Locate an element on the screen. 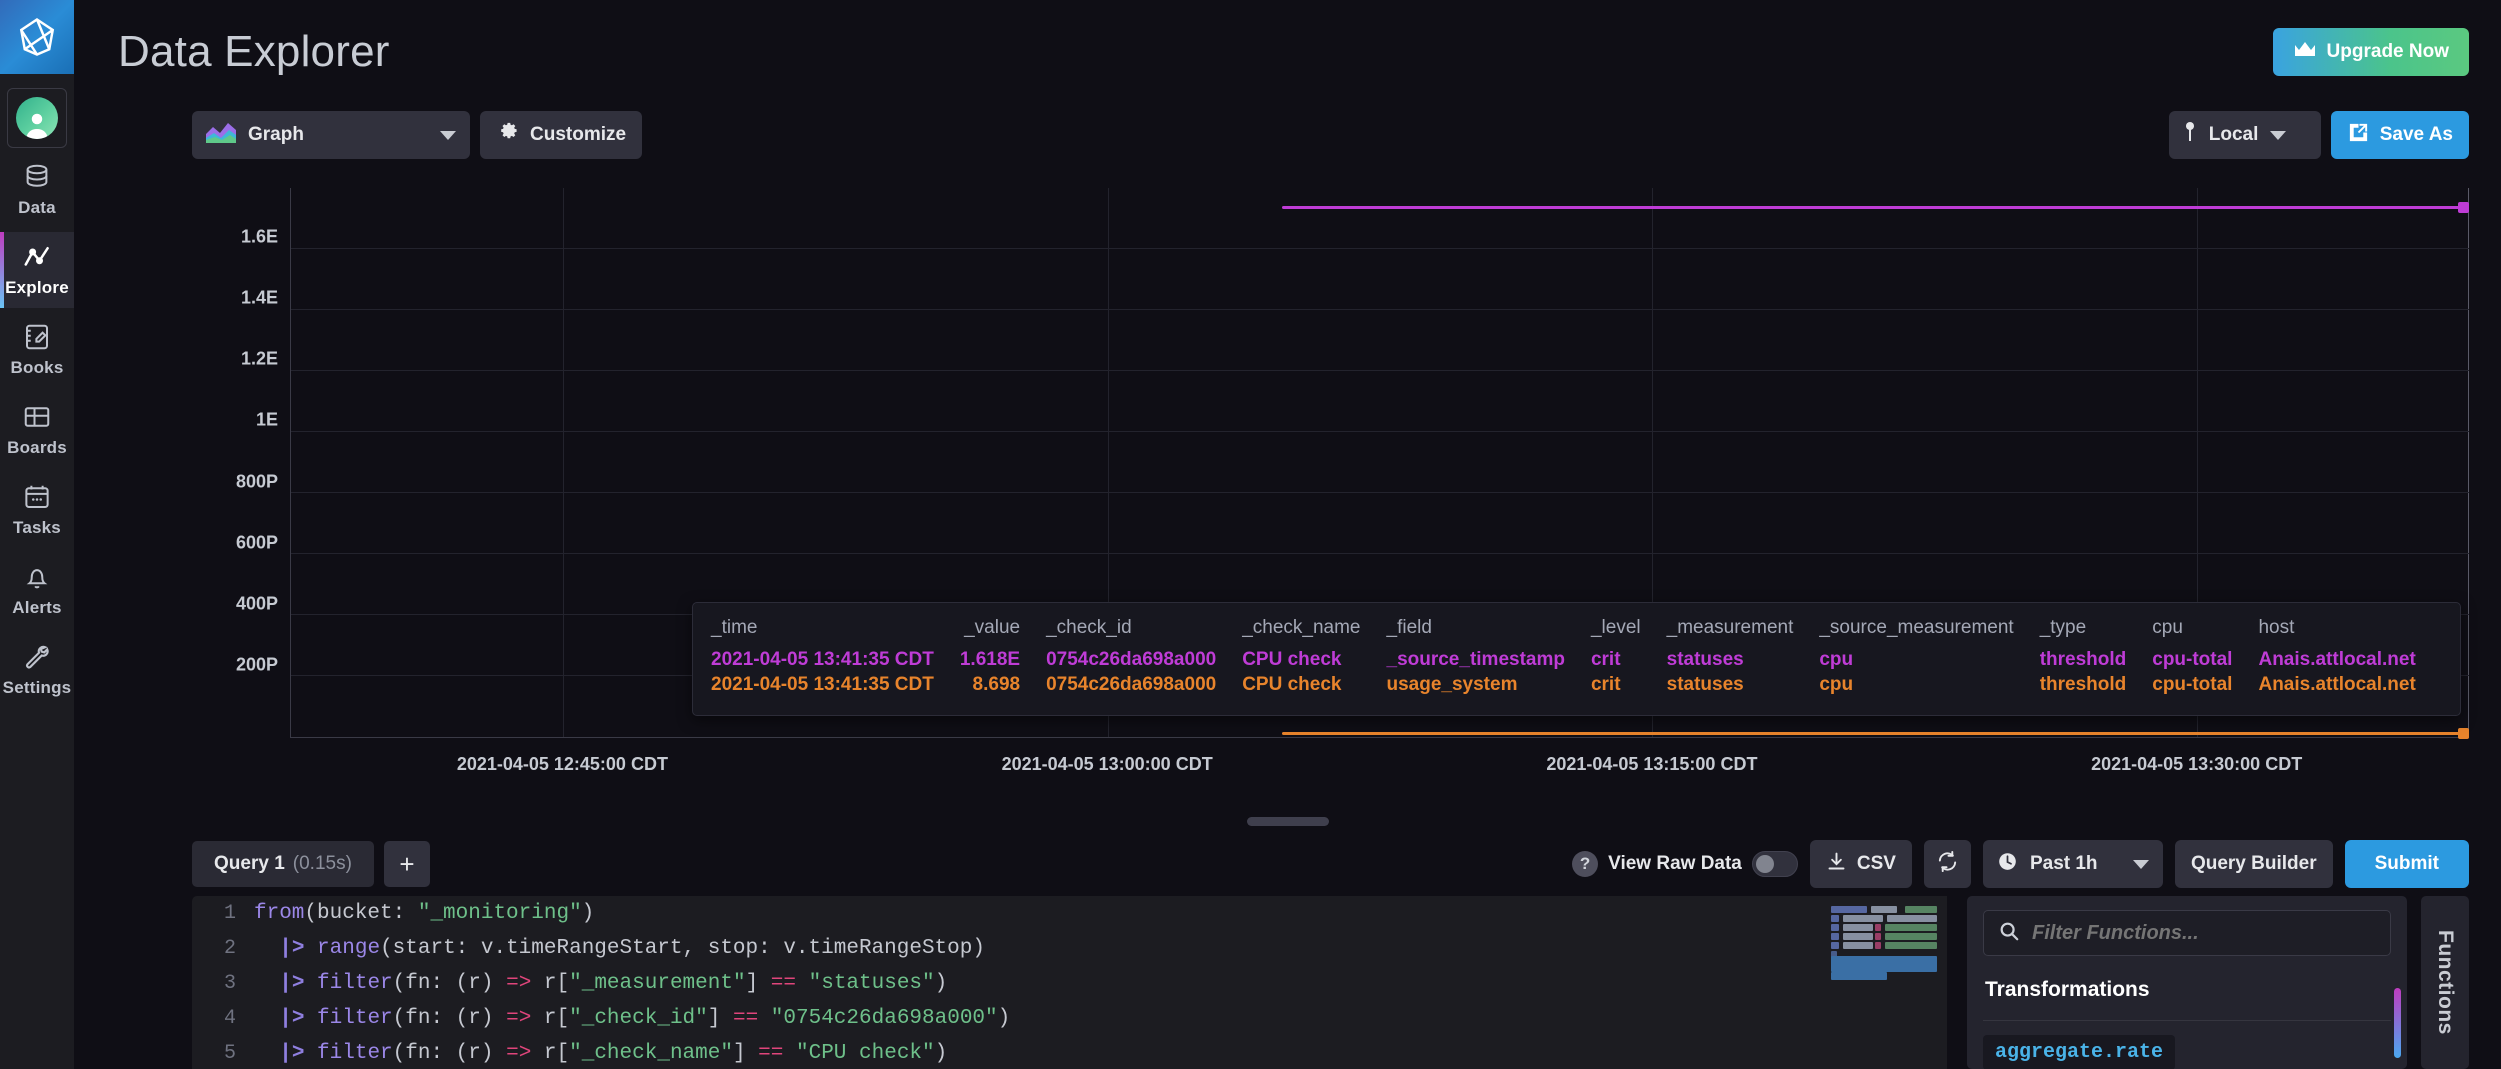 The width and height of the screenshot is (2501, 1069). tooltip-column-header: _level is located at coordinates (1615, 627).